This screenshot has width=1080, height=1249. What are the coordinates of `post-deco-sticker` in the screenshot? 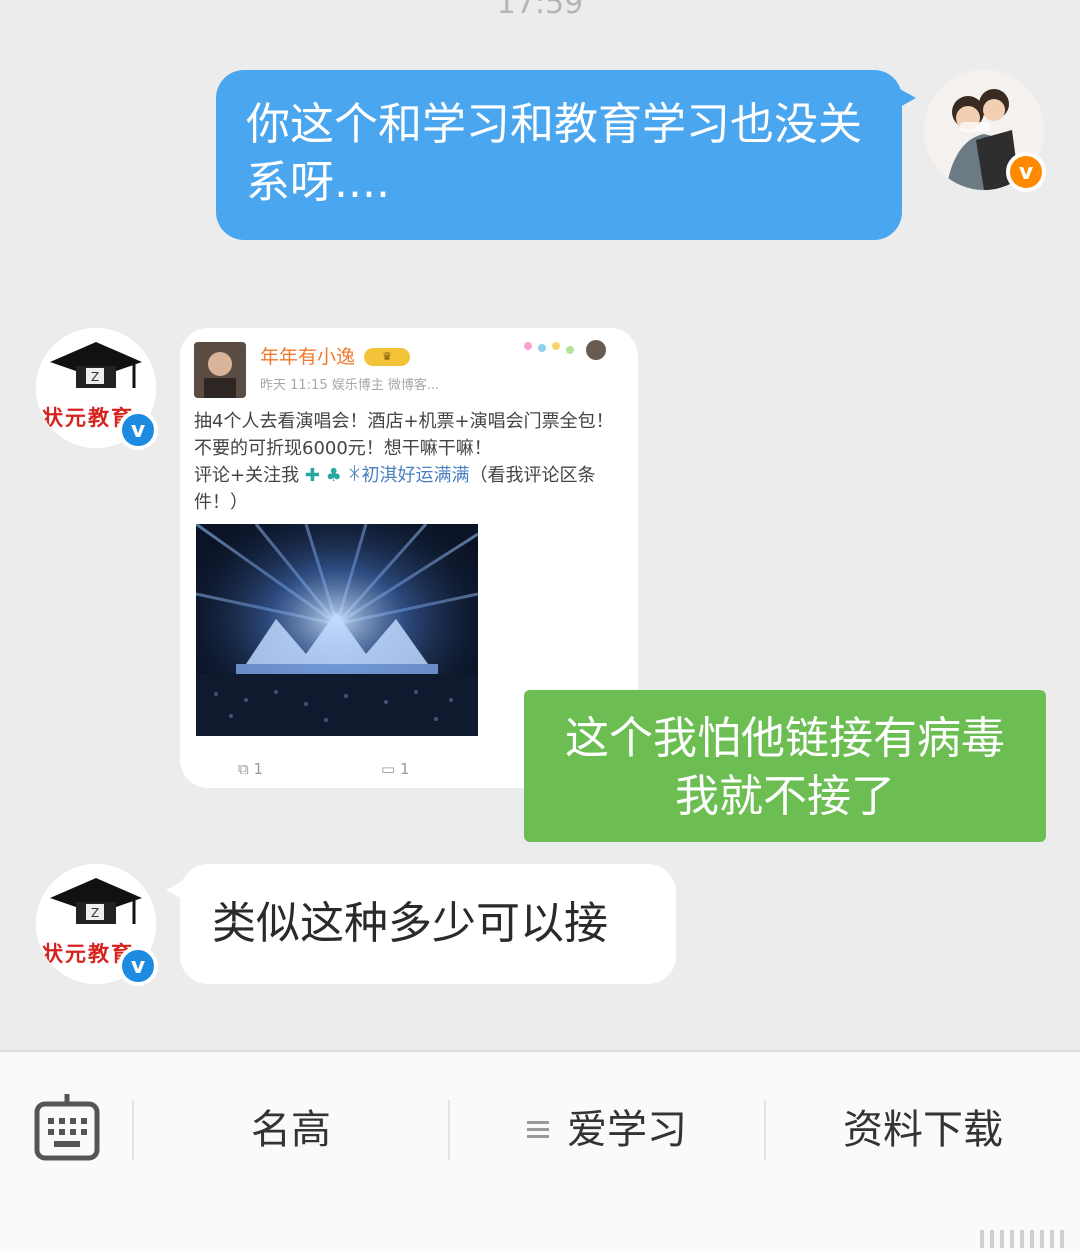 It's located at (565, 350).